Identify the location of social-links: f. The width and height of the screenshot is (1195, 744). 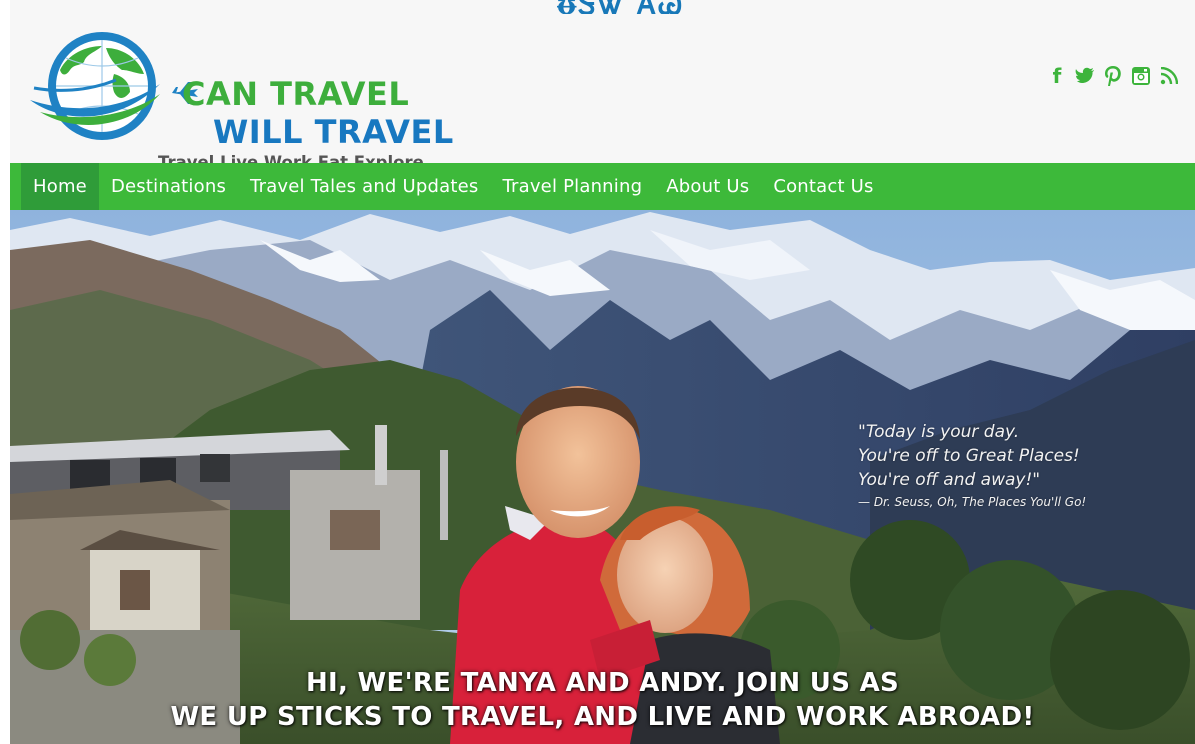
(1113, 76).